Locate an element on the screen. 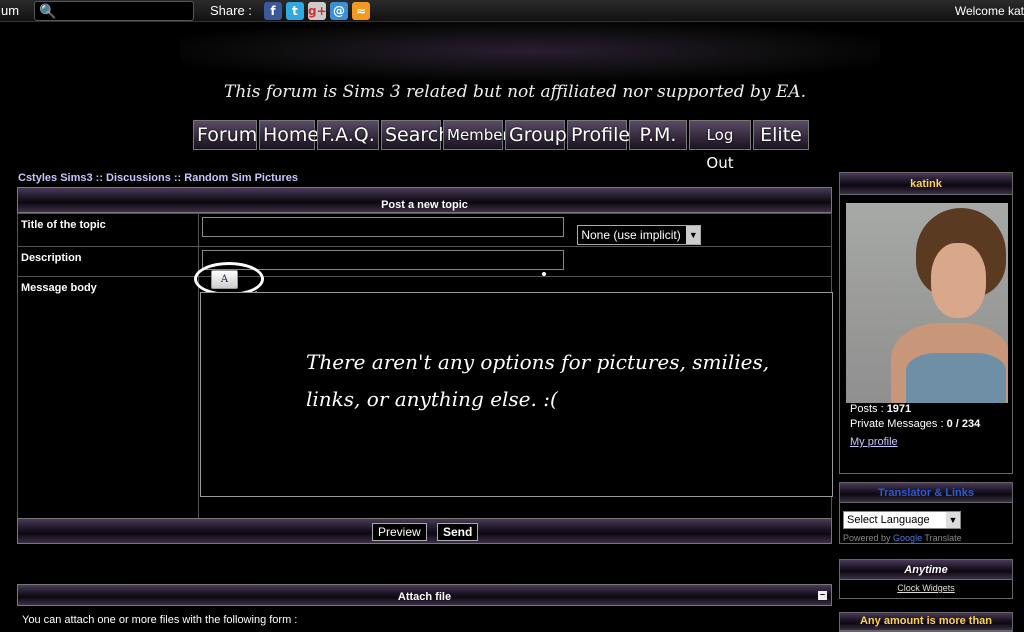 The width and height of the screenshot is (1024, 632). nav-home: Home is located at coordinates (289, 135).